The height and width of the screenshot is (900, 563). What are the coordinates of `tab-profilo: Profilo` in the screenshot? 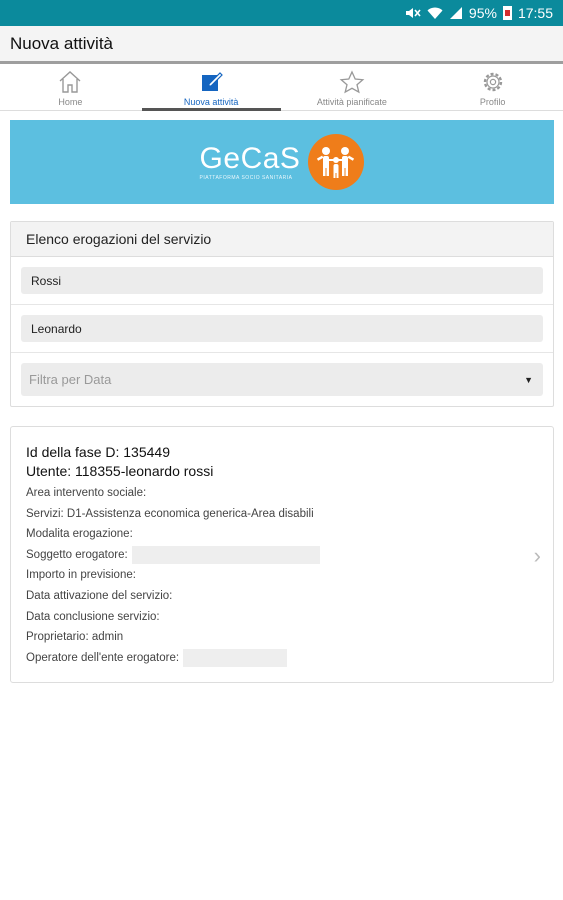 It's located at (492, 88).